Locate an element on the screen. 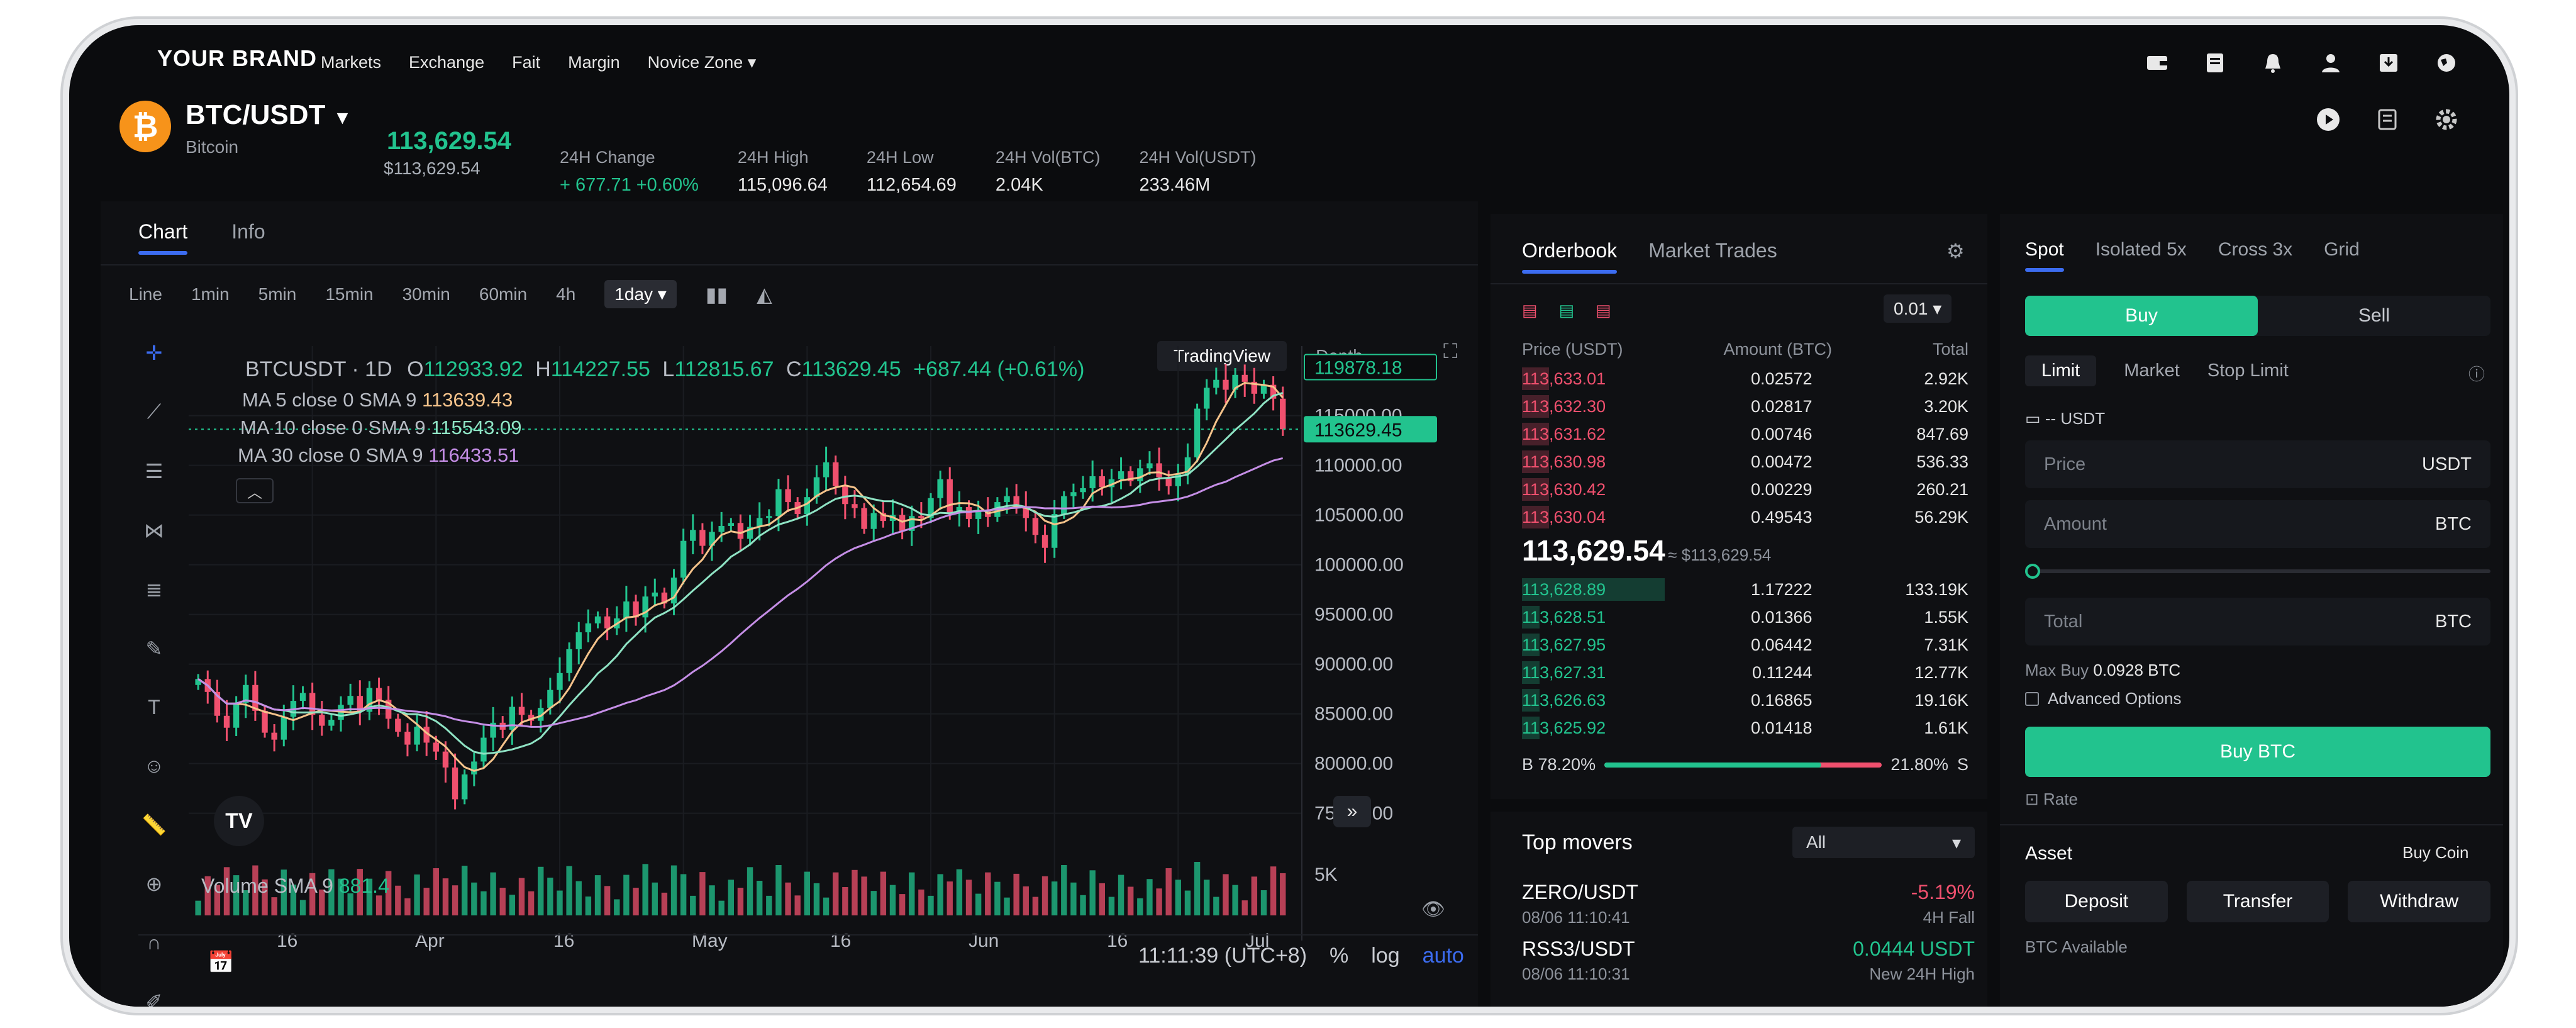 The height and width of the screenshot is (1028, 2576). nav-margin: Margin is located at coordinates (594, 62).